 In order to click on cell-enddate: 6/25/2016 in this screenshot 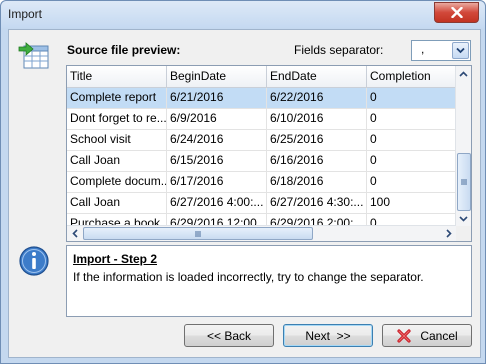, I will do `click(317, 140)`.